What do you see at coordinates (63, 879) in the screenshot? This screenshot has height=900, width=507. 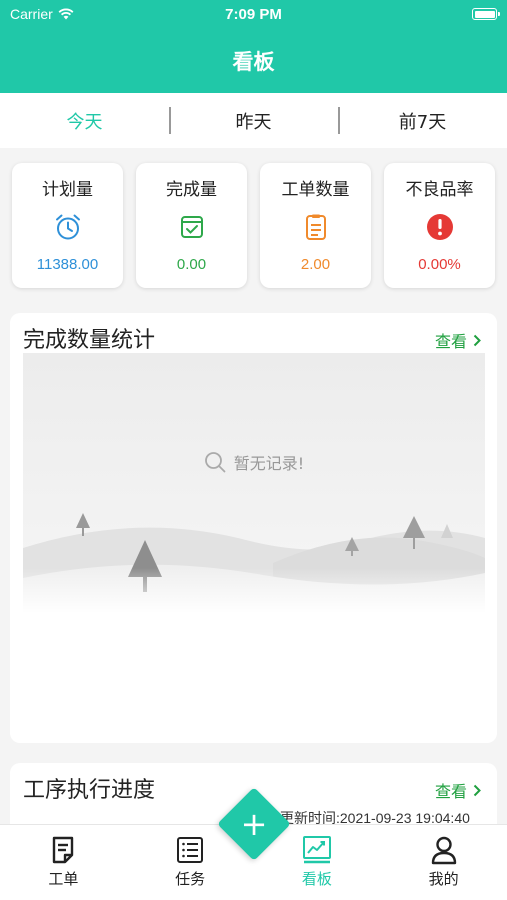 I see `tab-label: 工单` at bounding box center [63, 879].